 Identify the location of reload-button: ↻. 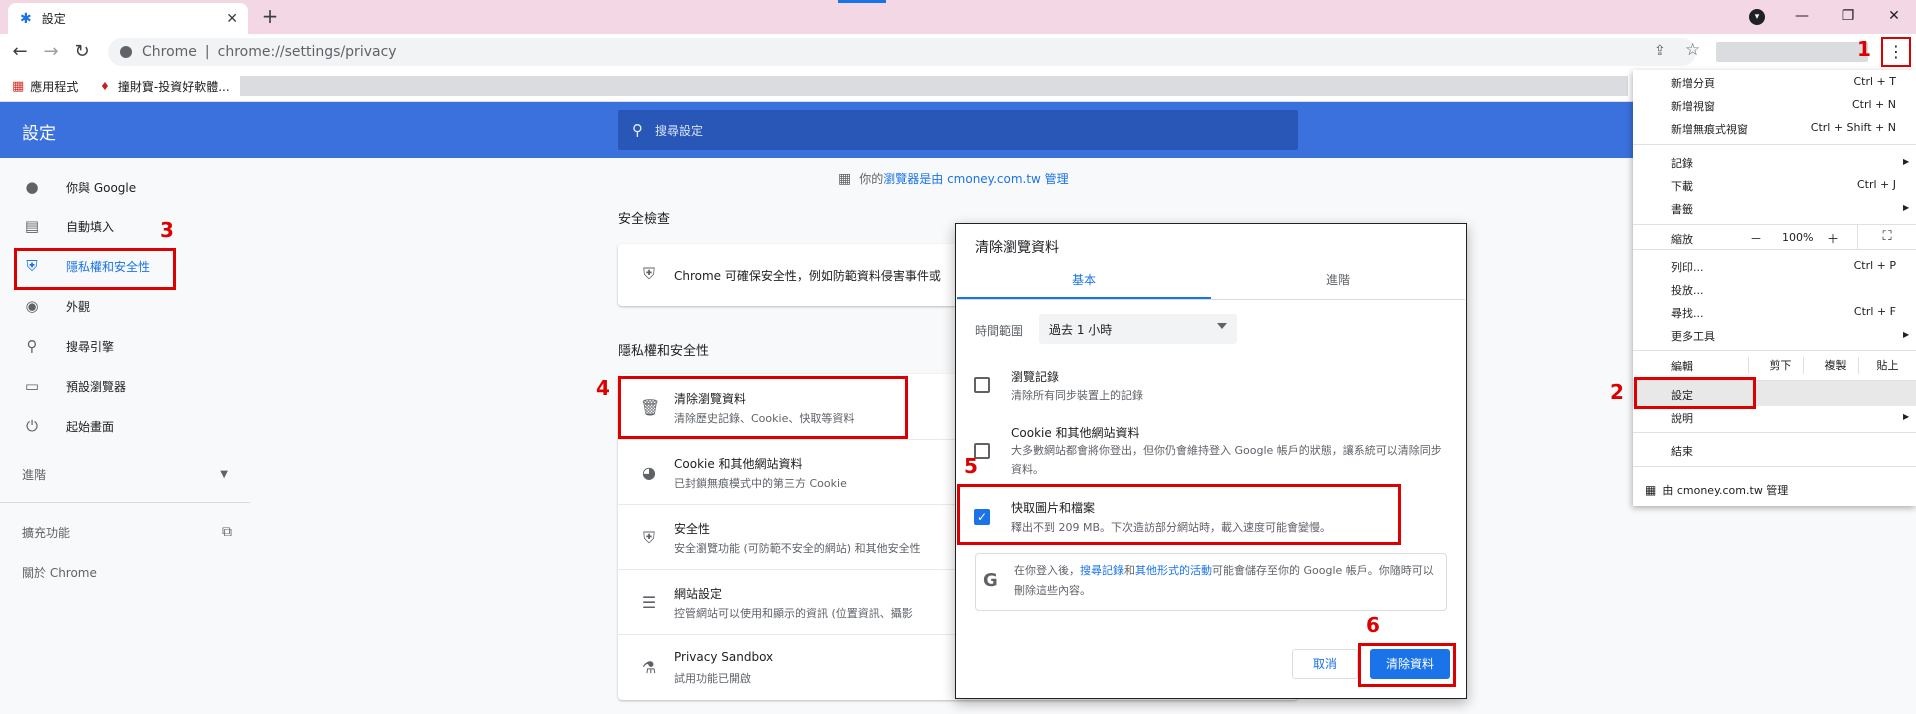
(82, 52).